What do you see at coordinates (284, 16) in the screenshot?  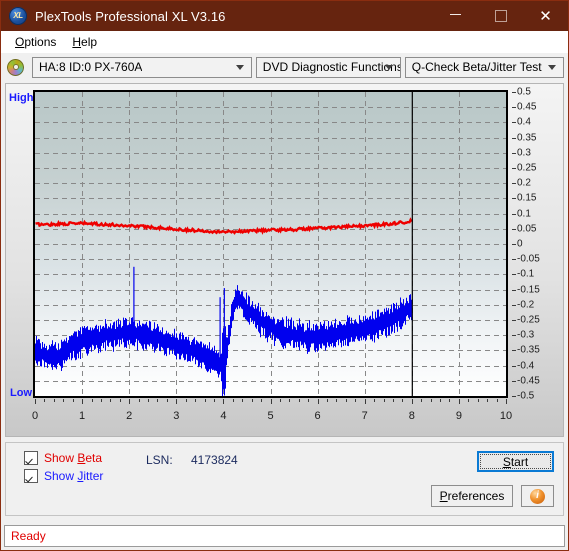 I see `title-bar: XL PlexTools Professional XL V3.16 ✕` at bounding box center [284, 16].